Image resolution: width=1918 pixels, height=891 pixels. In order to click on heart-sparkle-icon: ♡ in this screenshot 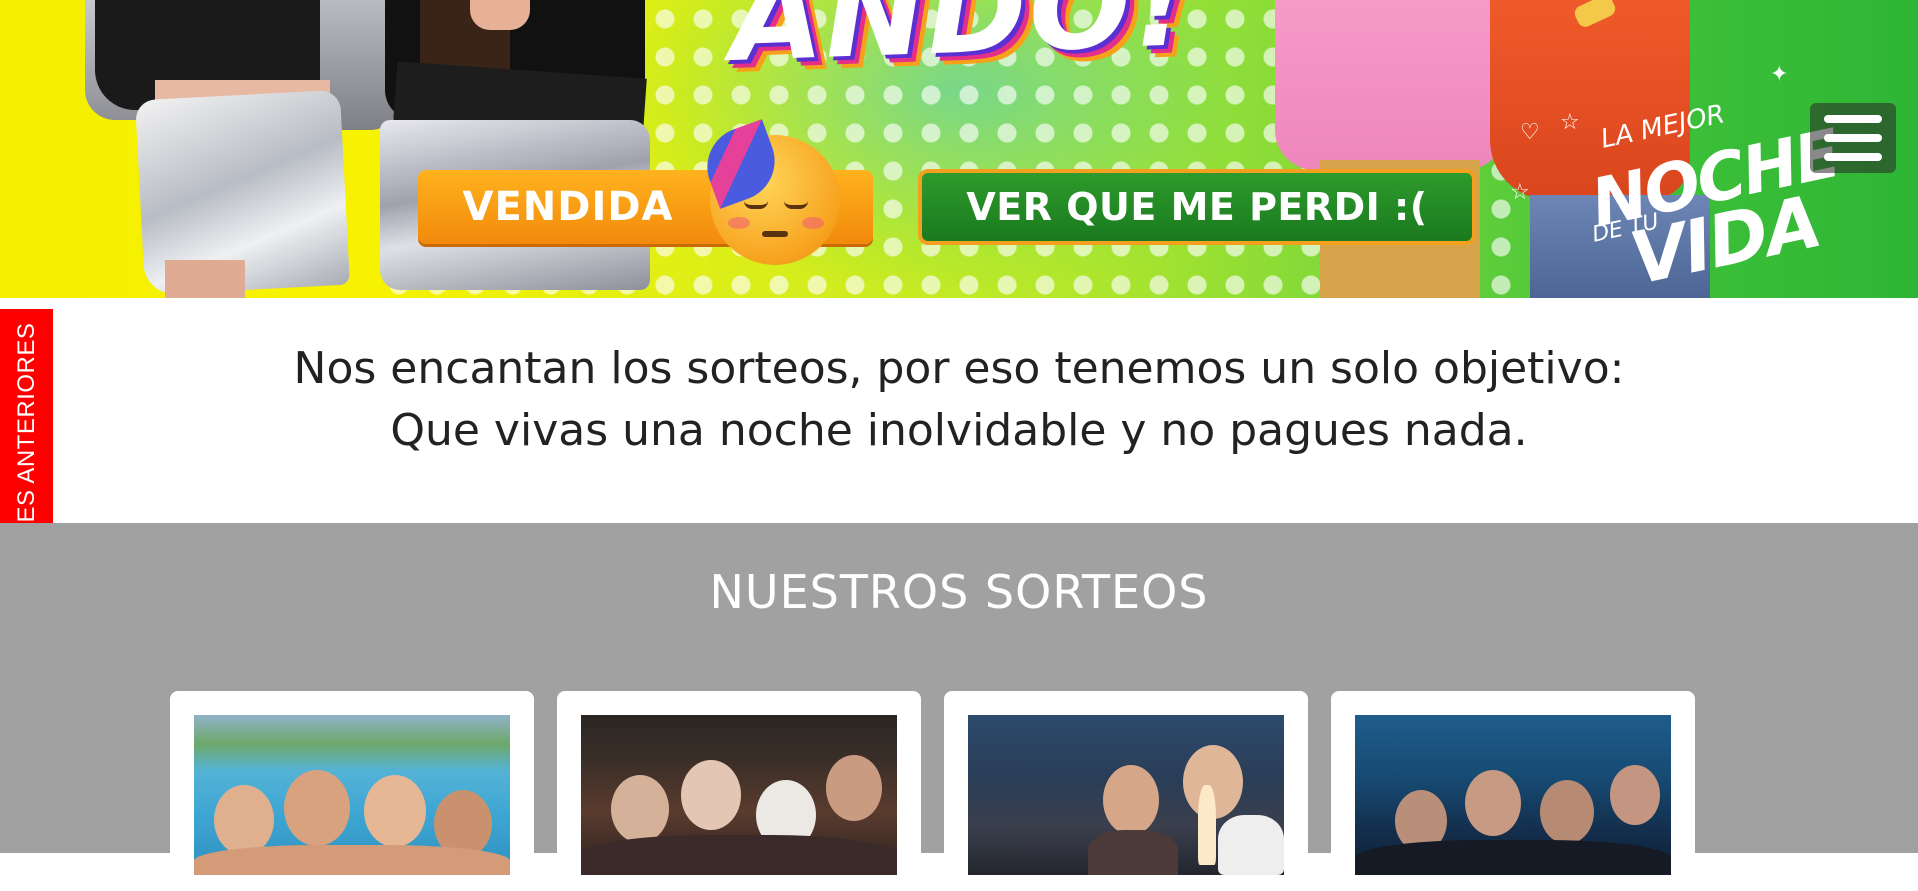, I will do `click(1530, 132)`.